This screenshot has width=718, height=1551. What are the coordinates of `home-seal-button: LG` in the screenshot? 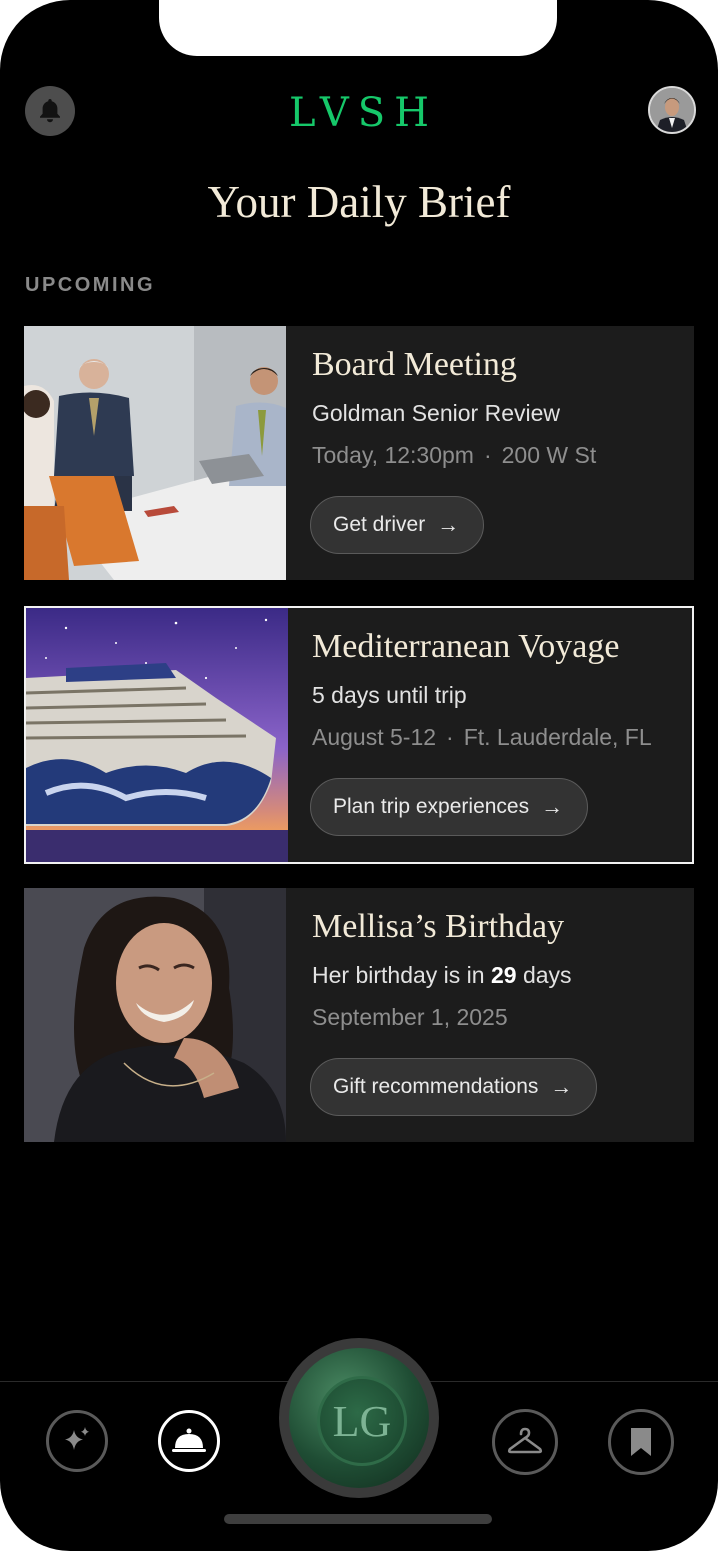 It's located at (359, 1418).